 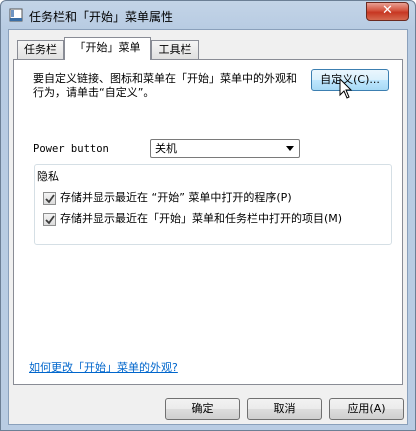 What do you see at coordinates (202, 409) in the screenshot?
I see `ok-button: 确定` at bounding box center [202, 409].